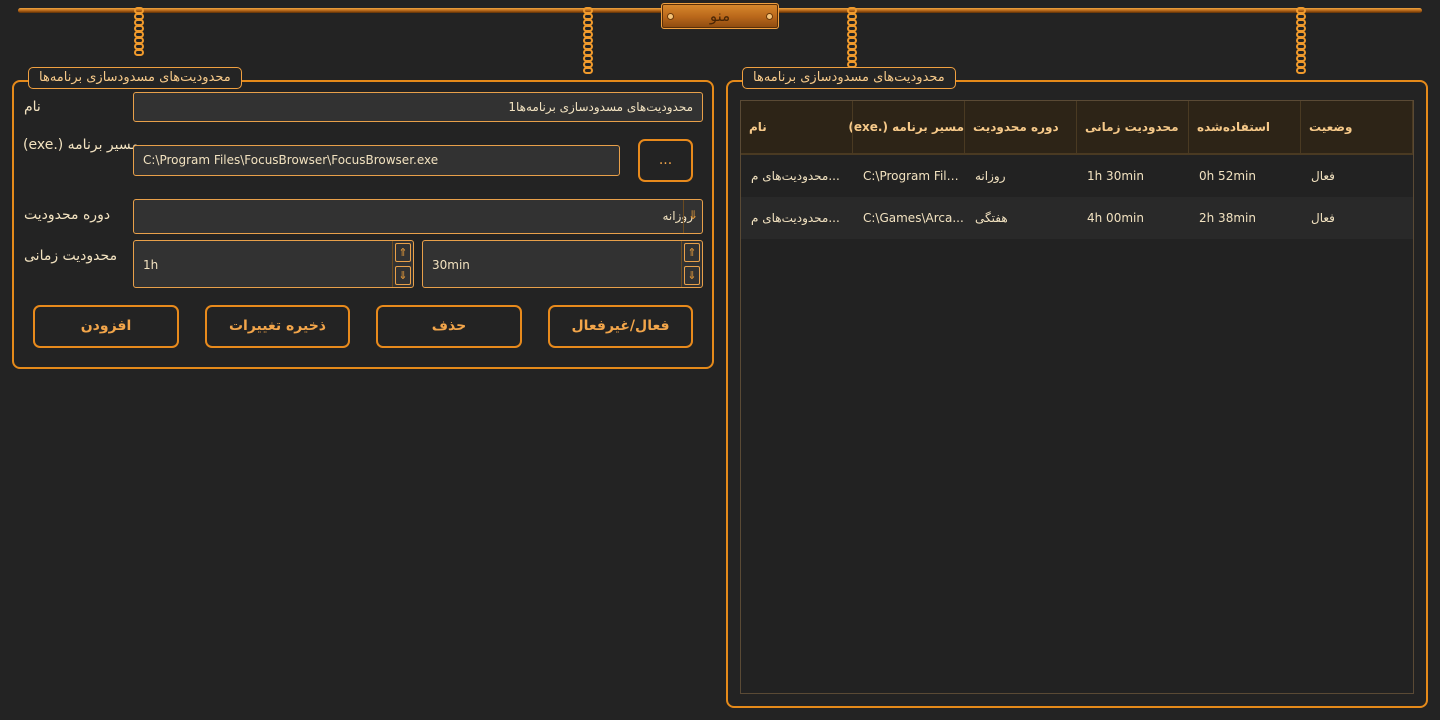 The image size is (1440, 720). I want to click on column-header-used: استفاده‌شده, so click(1245, 127).